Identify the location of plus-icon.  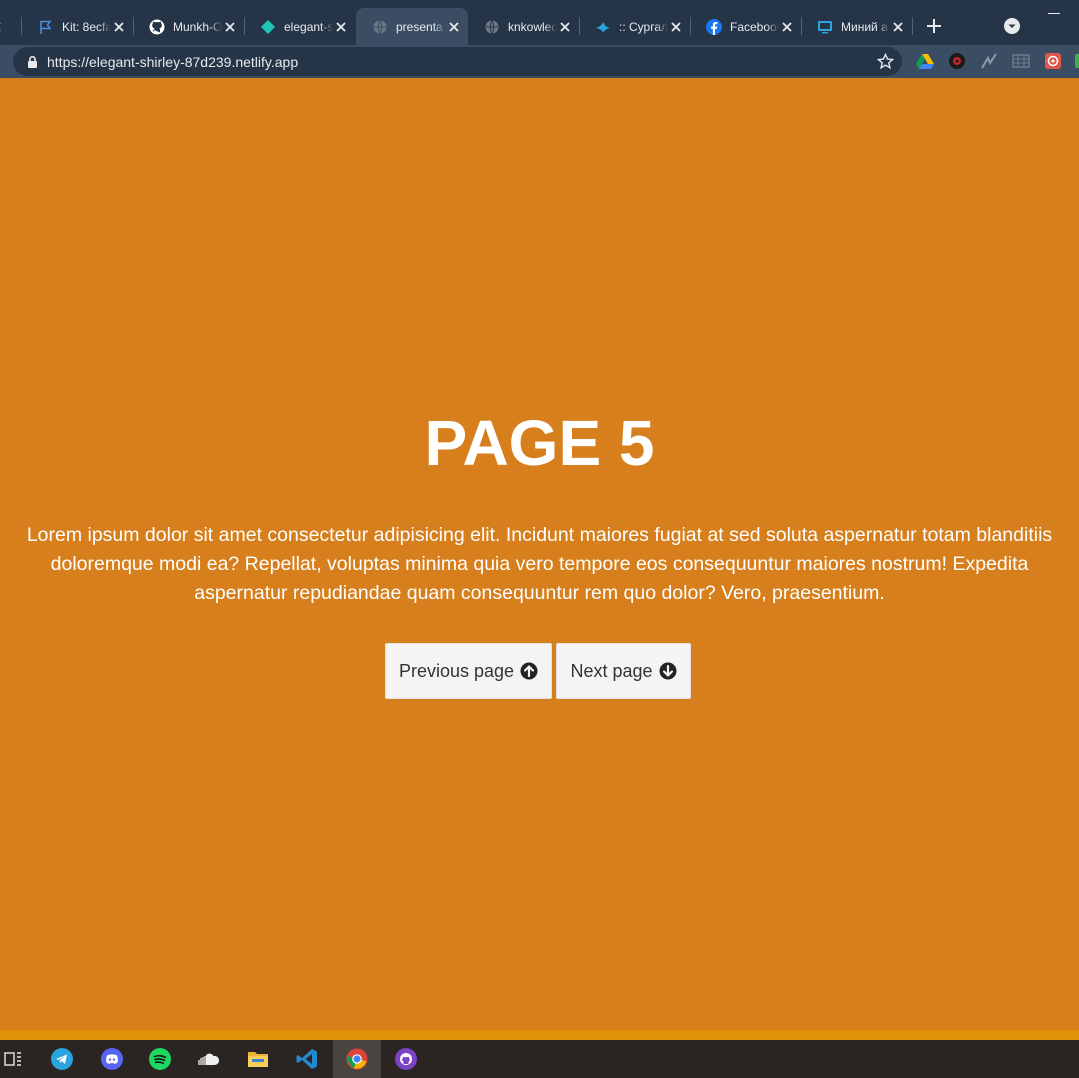
(934, 26).